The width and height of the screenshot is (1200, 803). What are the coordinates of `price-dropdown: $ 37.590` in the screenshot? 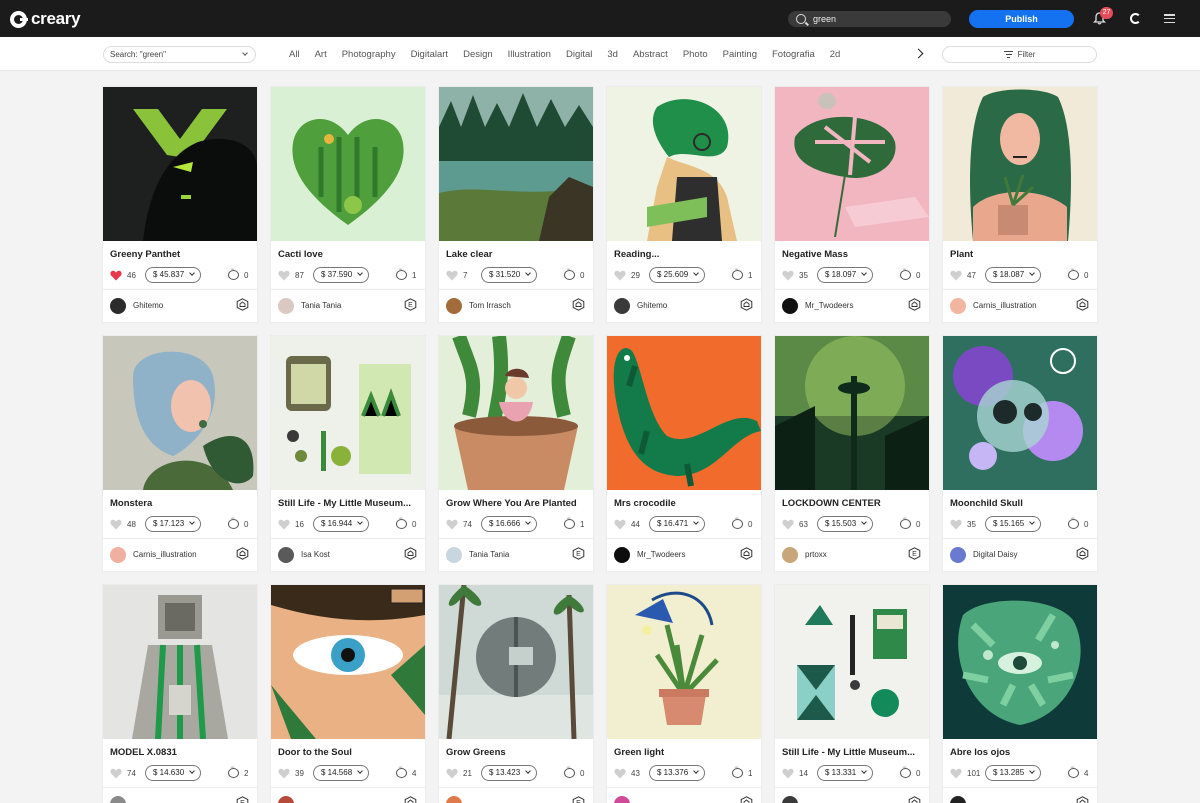 It's located at (341, 275).